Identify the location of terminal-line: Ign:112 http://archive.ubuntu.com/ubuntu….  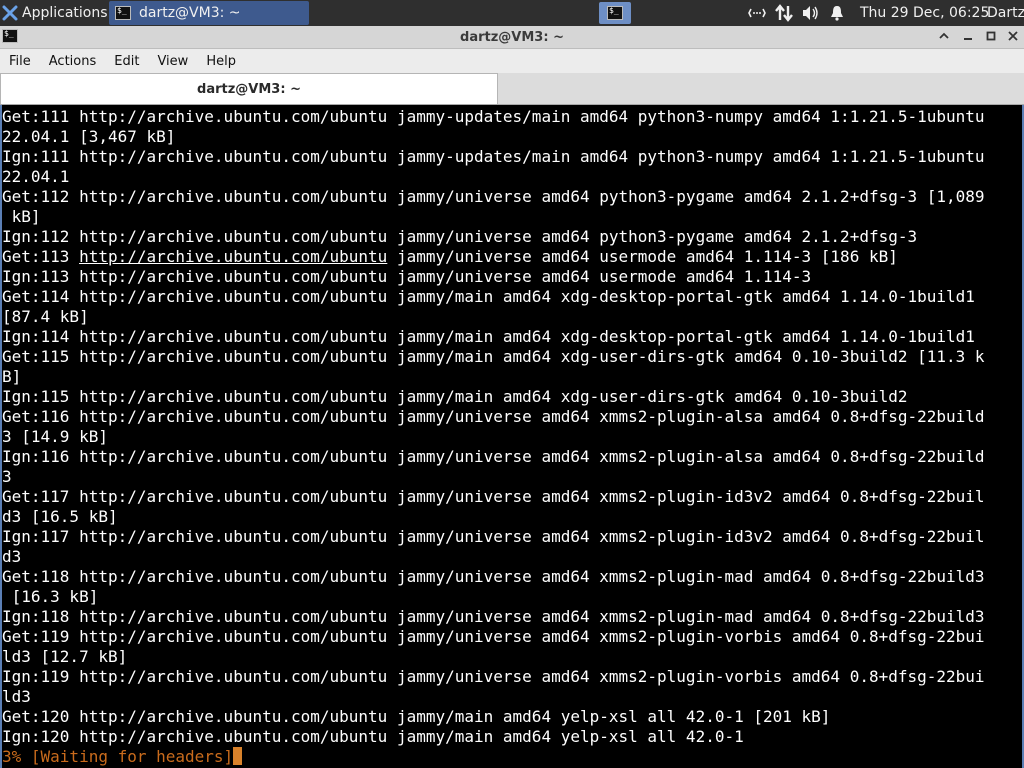
(460, 236).